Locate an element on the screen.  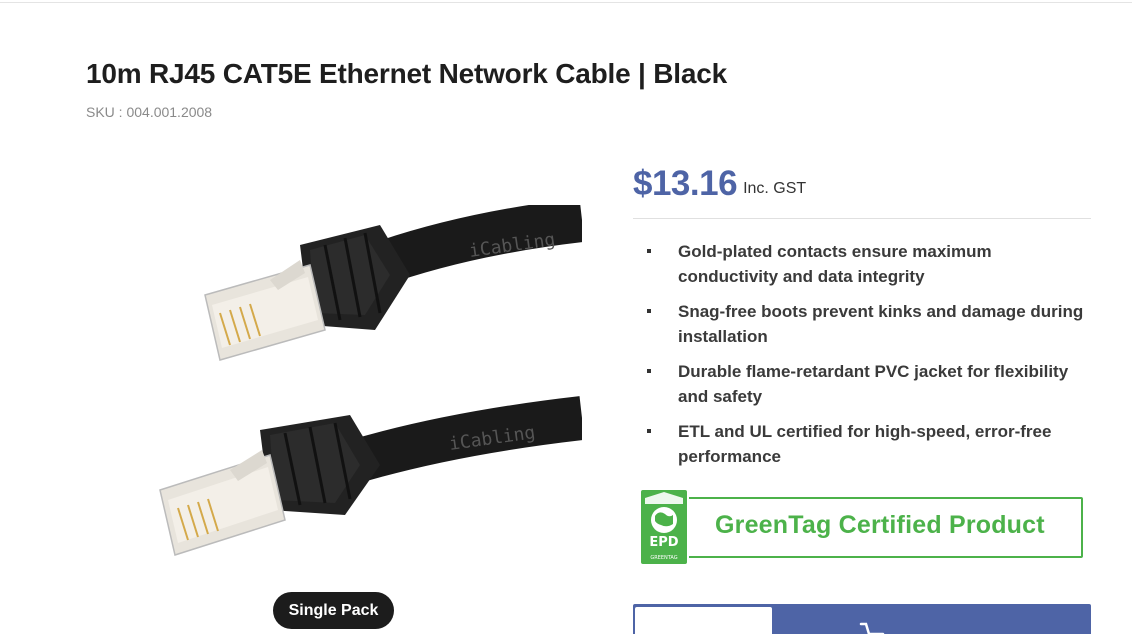
greentag-label: GreenTag Certified Product is located at coordinates (880, 525).